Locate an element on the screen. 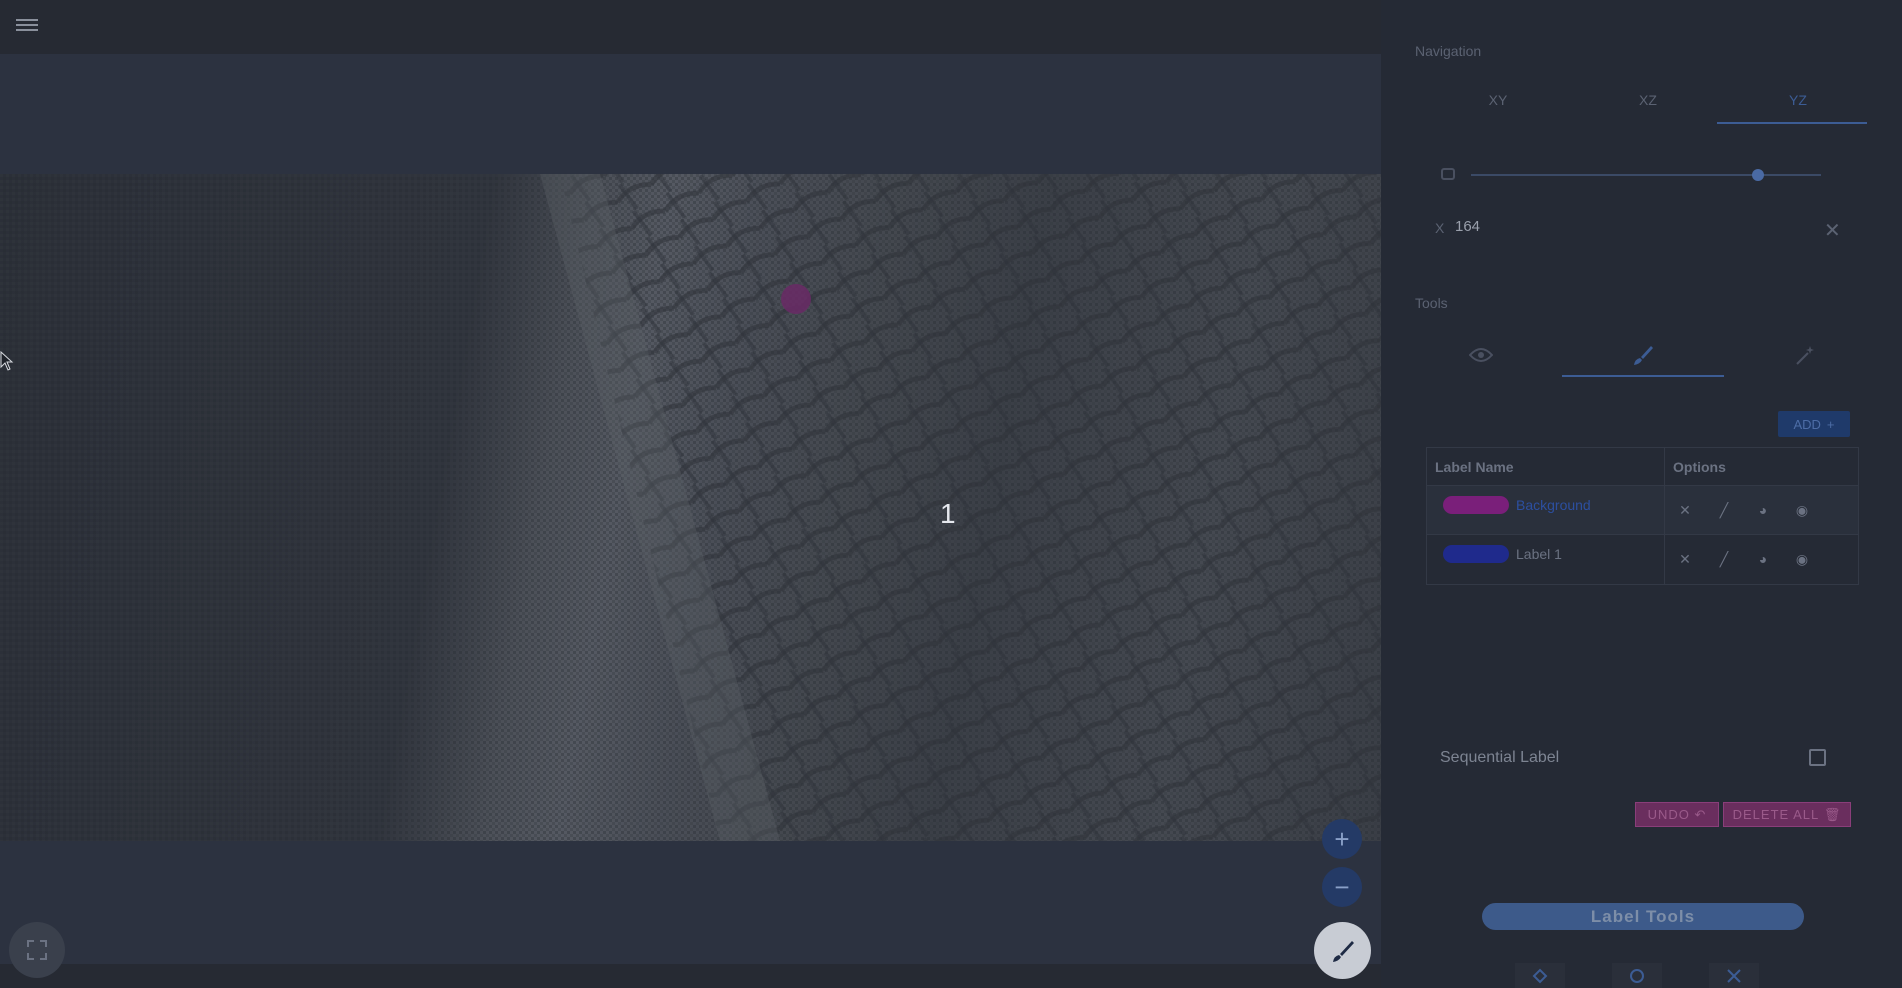  undo-button: UNDO ↶ is located at coordinates (1677, 814).